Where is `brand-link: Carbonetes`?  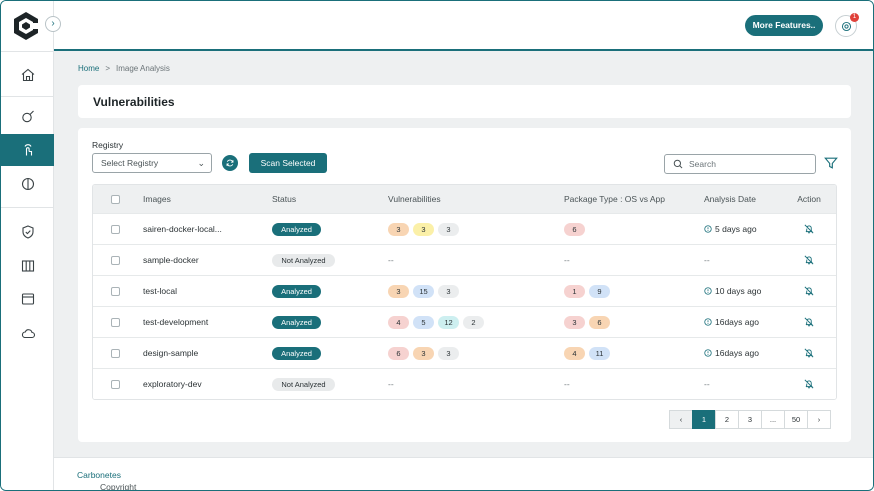
brand-link: Carbonetes is located at coordinates (99, 475).